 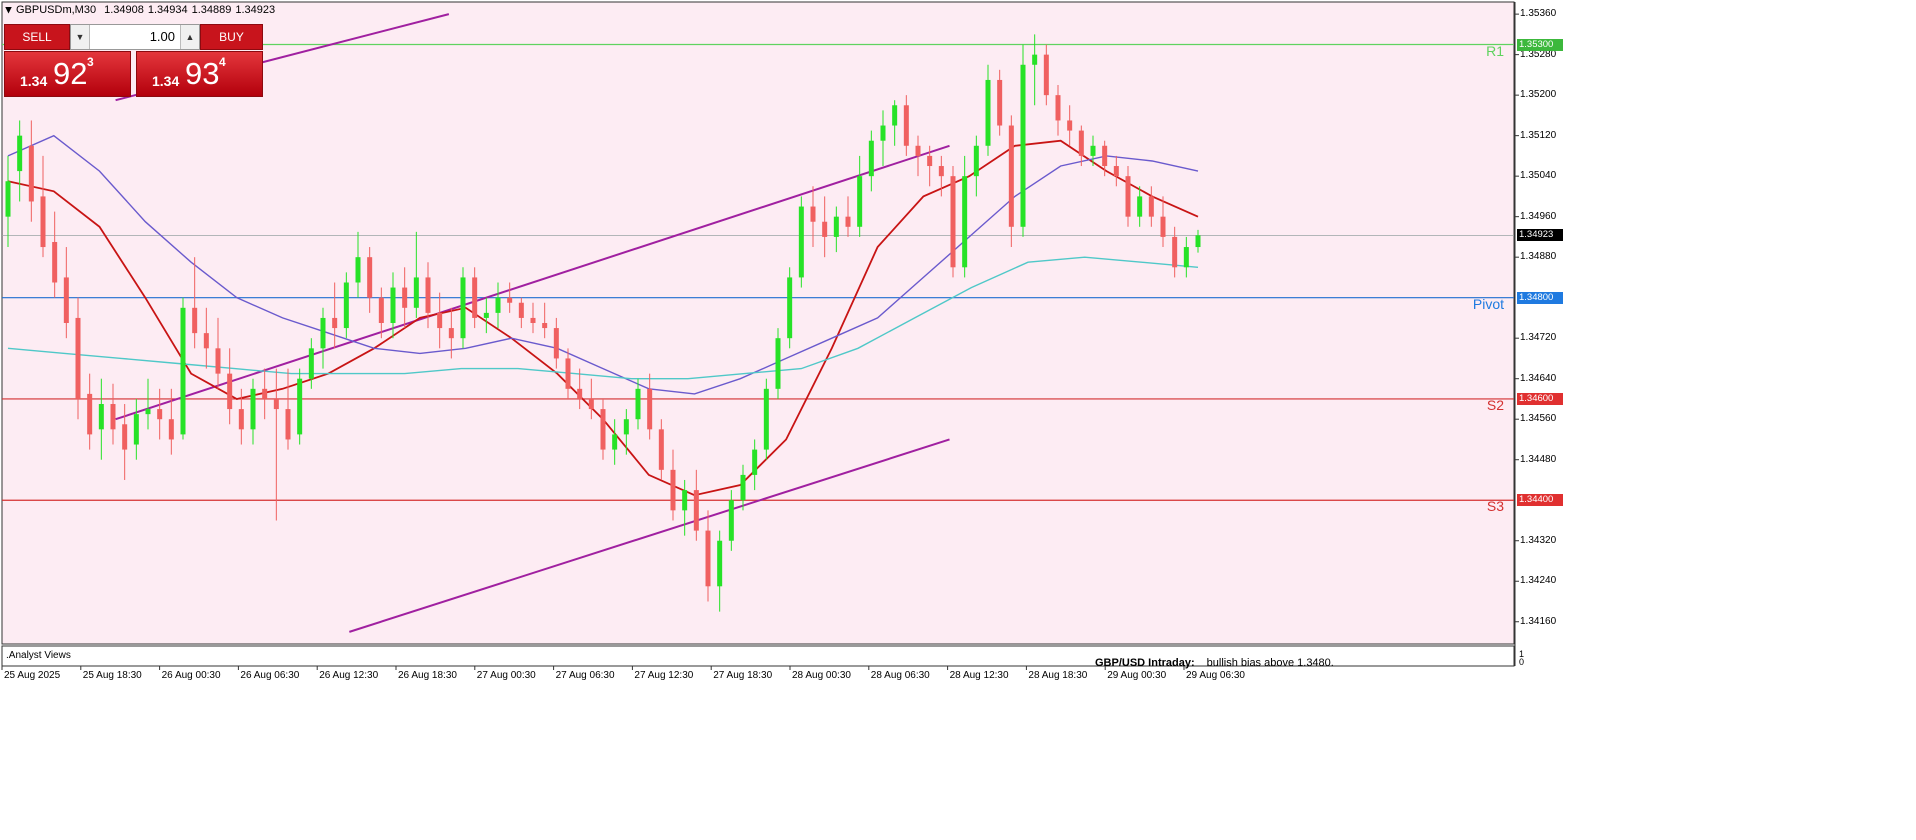 I want to click on buy-button: BUY, so click(x=231, y=37).